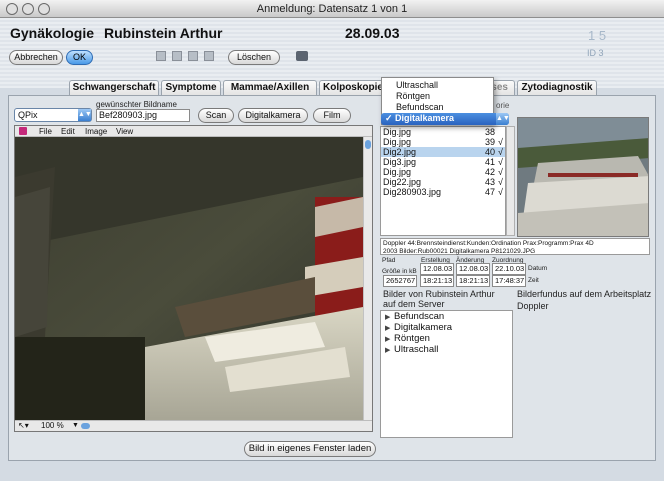 The image size is (664, 481). I want to click on record-next-icon, so click(193, 56).